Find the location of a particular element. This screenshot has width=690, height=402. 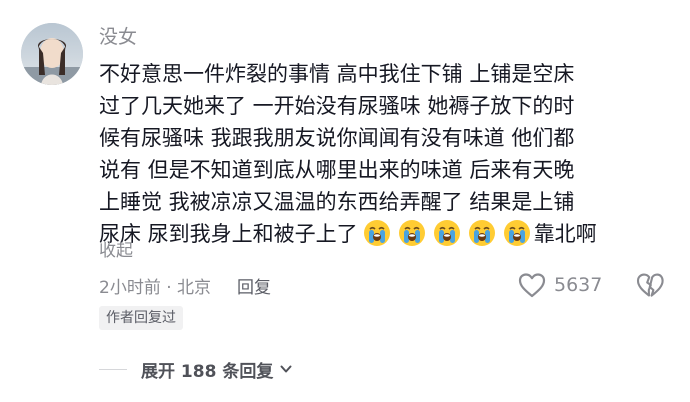

comment-meta: 2小时前 · 北京 回复 is located at coordinates (185, 285).